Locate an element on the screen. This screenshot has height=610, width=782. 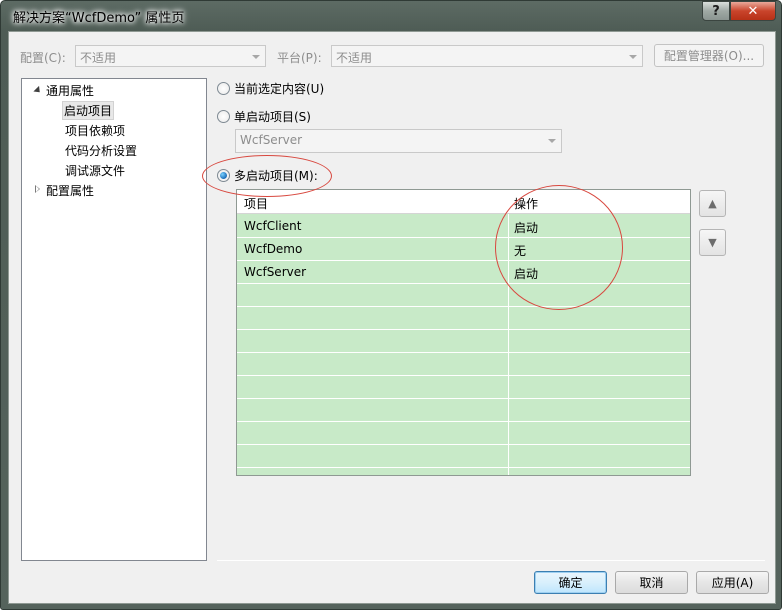
move-up-button: ▲ is located at coordinates (712, 203).